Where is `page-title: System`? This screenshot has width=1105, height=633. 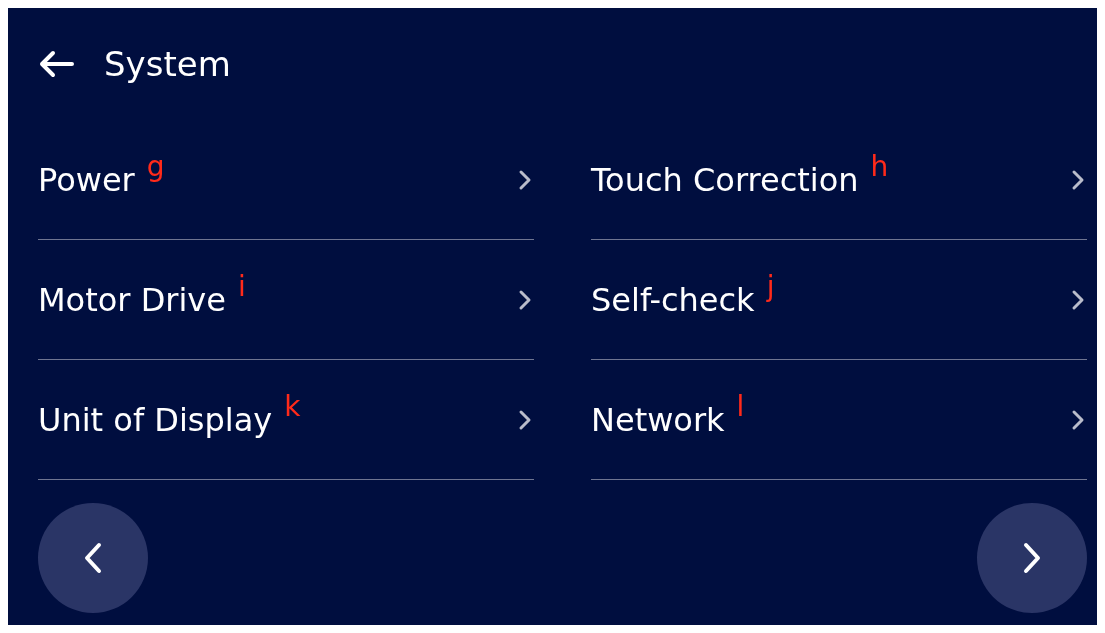 page-title: System is located at coordinates (167, 64).